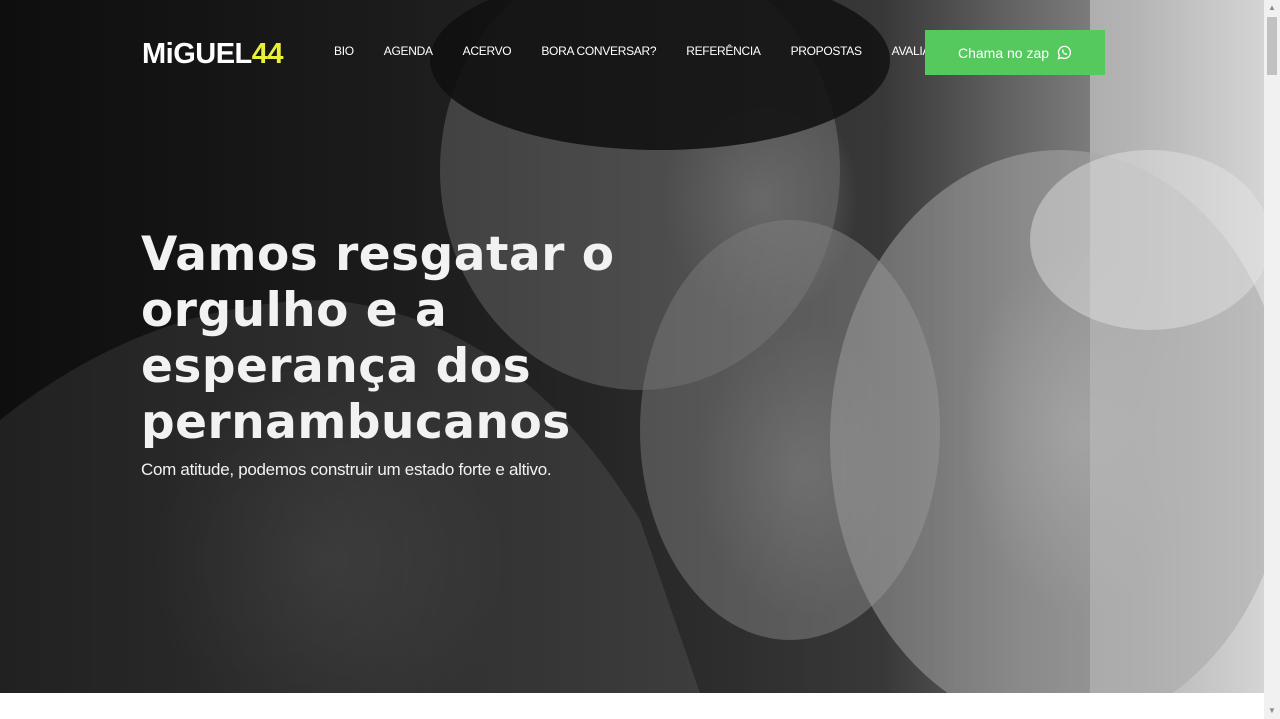 The height and width of the screenshot is (719, 1280). Describe the element at coordinates (1272, 359) in the screenshot. I see `page-scrollbar: ▲ ▼` at that location.